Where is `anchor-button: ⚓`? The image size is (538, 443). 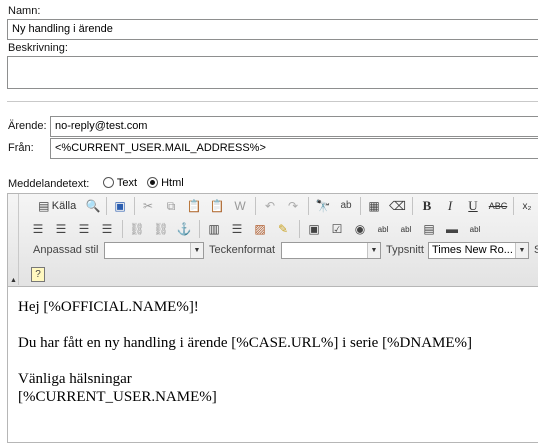 anchor-button: ⚓ is located at coordinates (184, 229).